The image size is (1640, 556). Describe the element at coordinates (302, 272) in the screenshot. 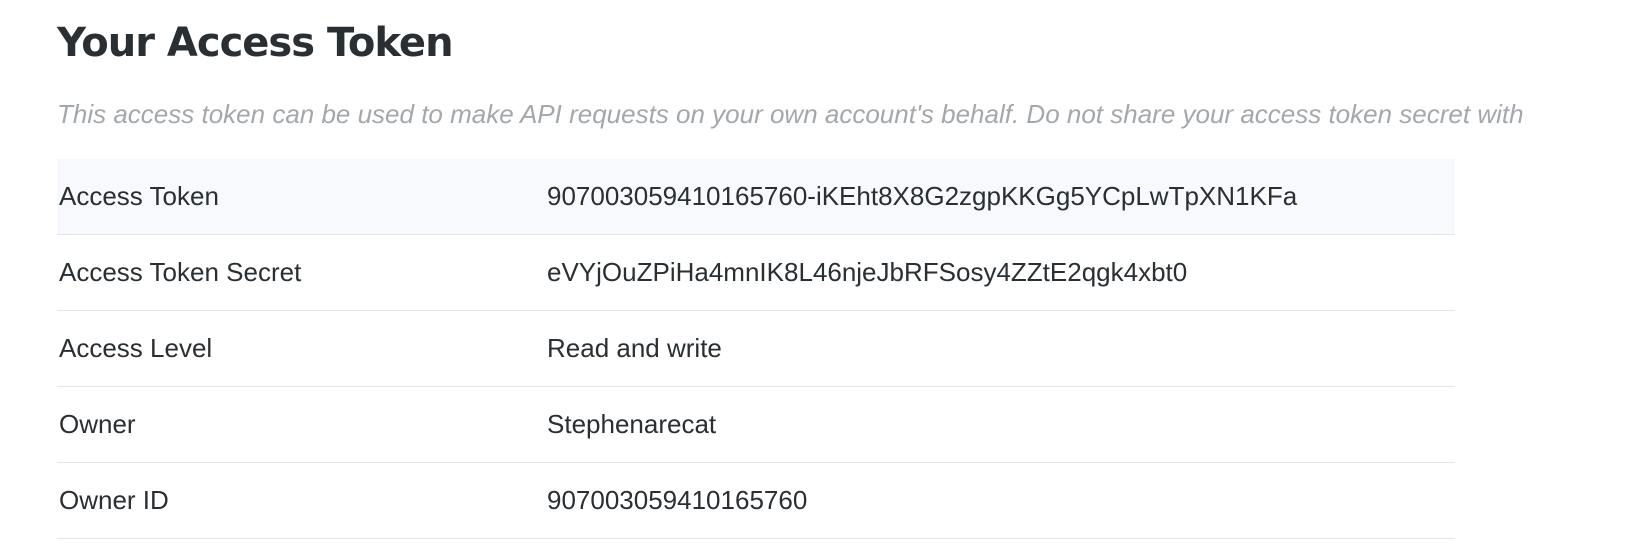

I see `row-label: Access Token Secret` at that location.